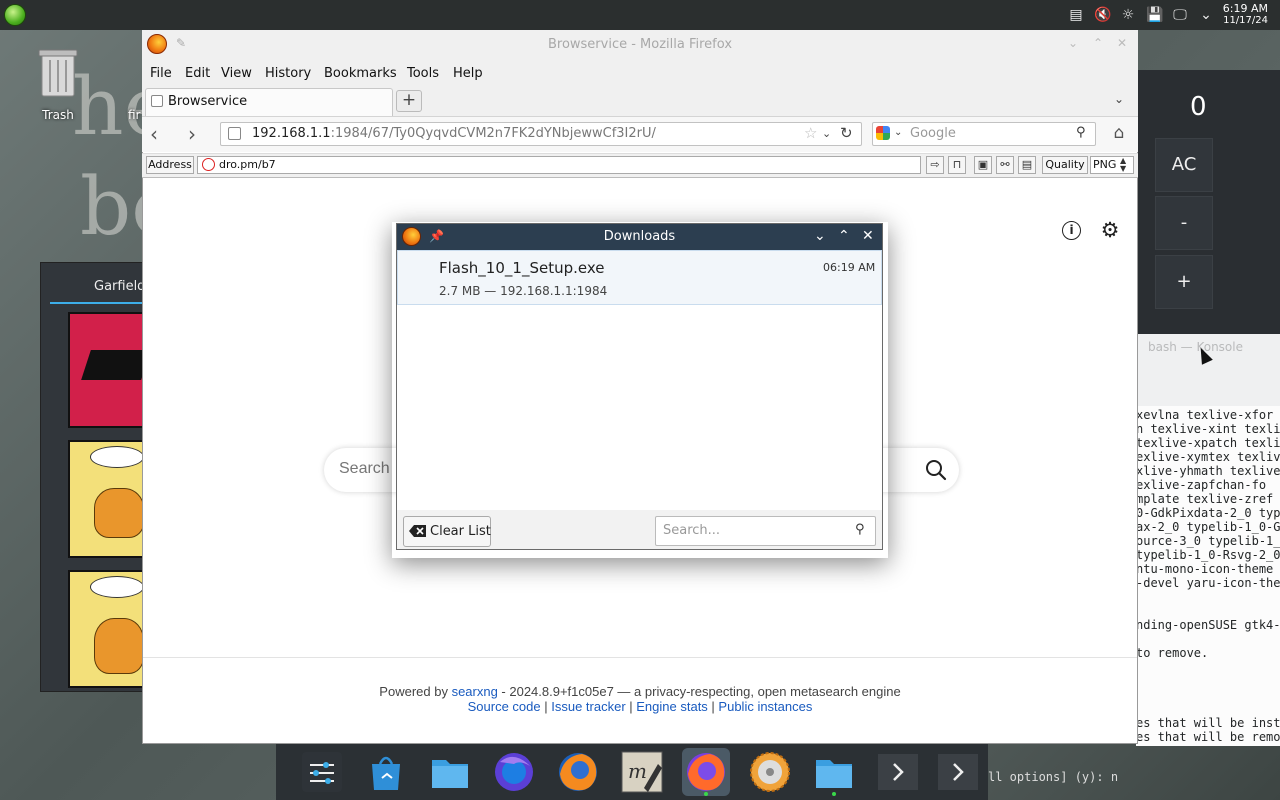 The image size is (1280, 800). Describe the element at coordinates (161, 73) in the screenshot. I see `menu-file: File` at that location.